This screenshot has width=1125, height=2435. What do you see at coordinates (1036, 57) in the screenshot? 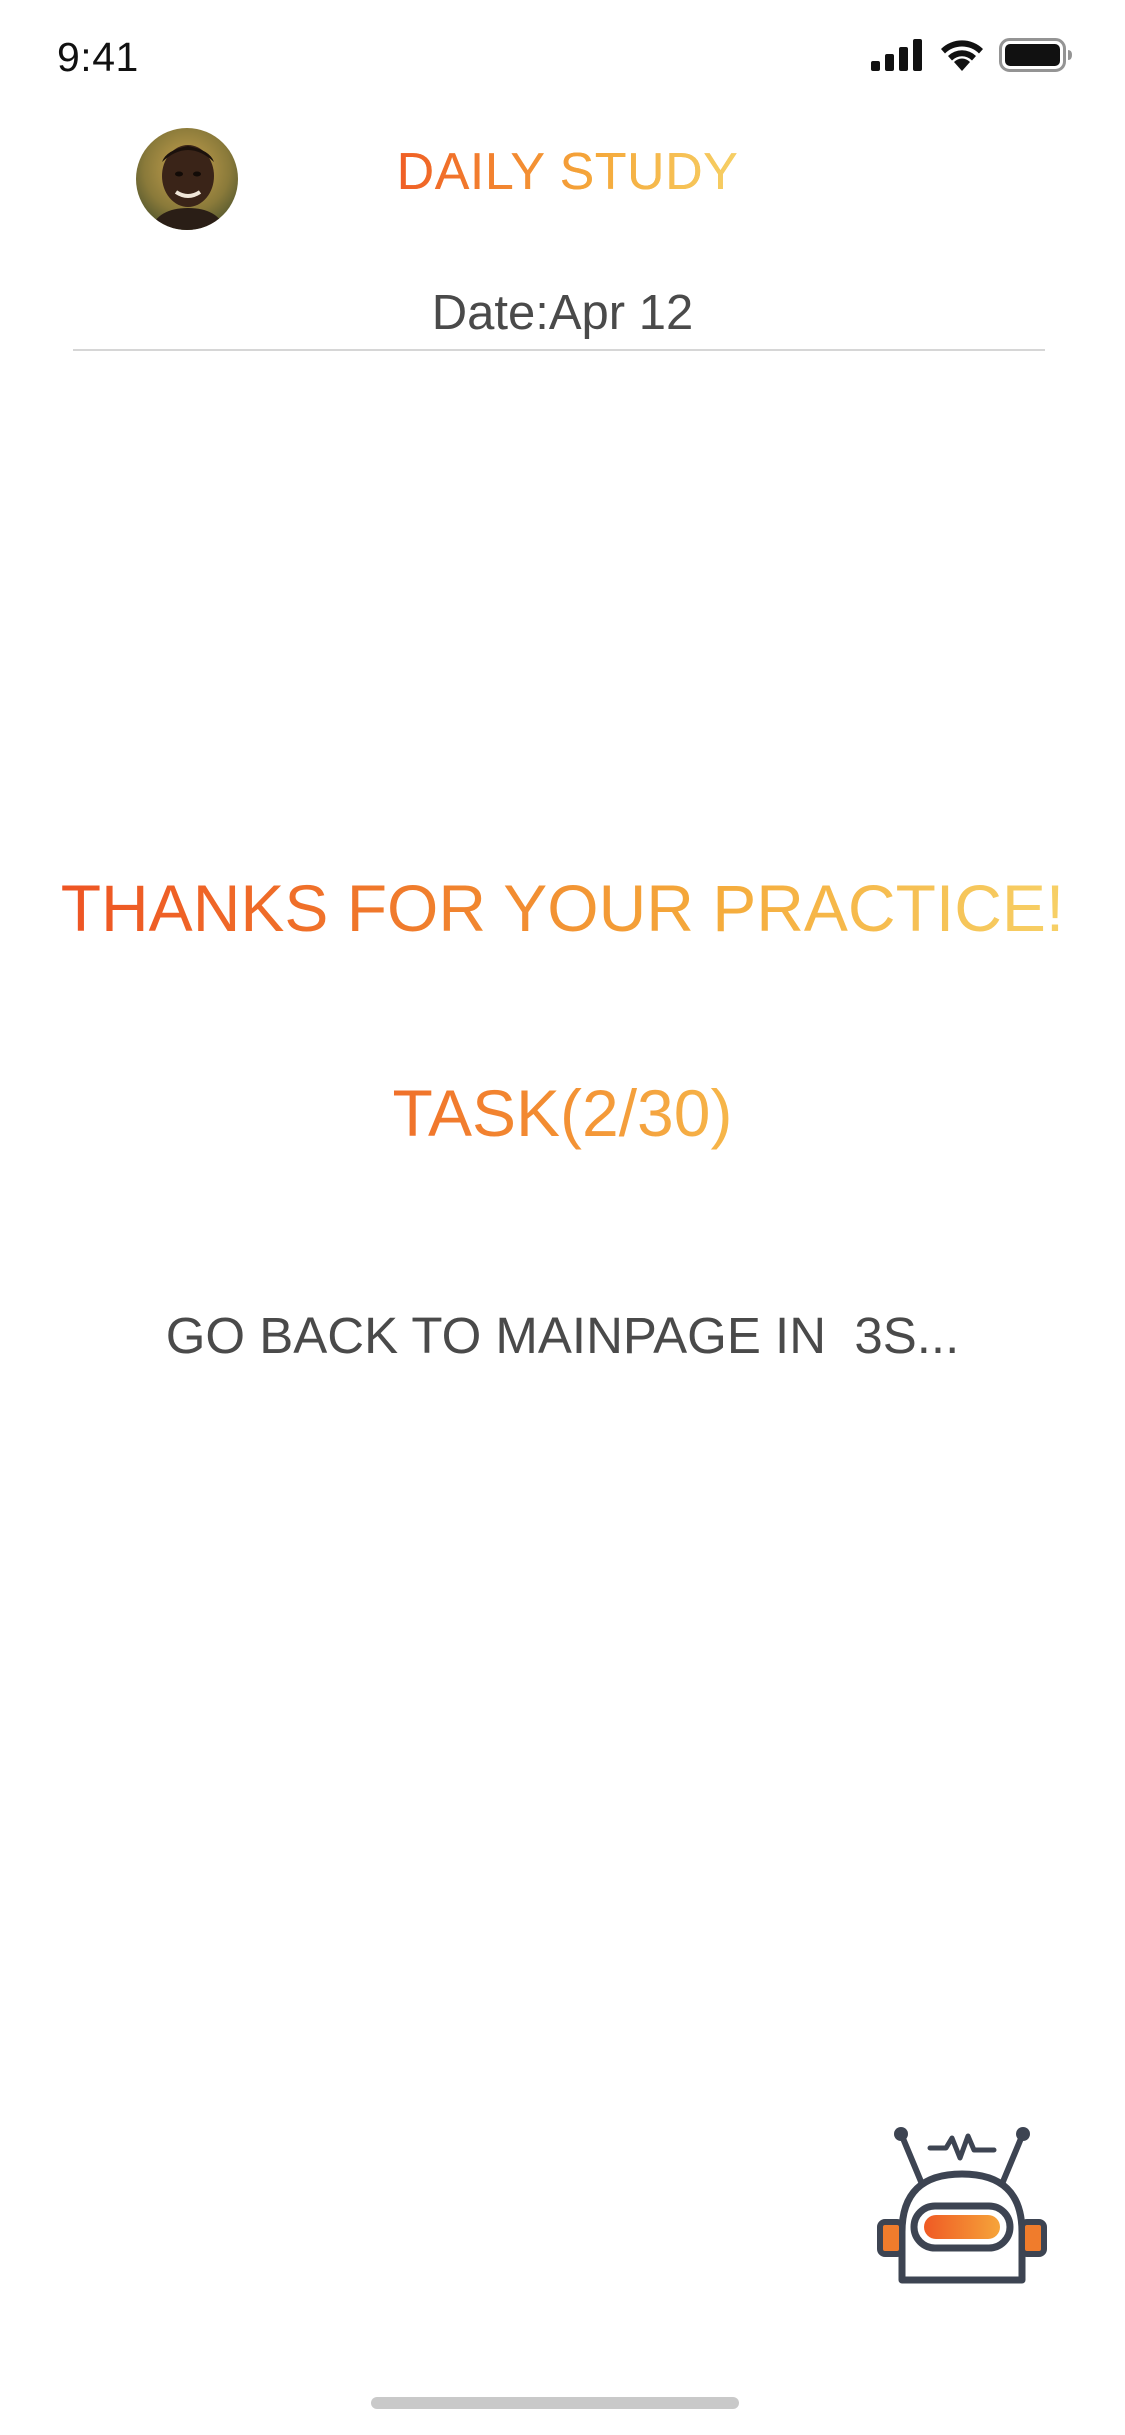
I see `battery-icon` at bounding box center [1036, 57].